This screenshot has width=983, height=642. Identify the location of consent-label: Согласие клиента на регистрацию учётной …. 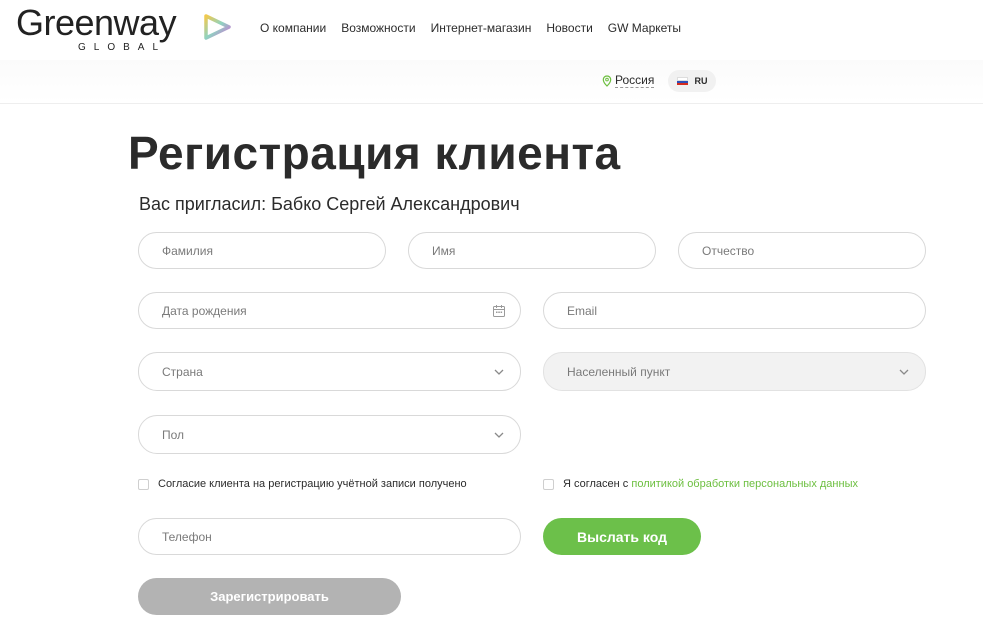
(312, 484).